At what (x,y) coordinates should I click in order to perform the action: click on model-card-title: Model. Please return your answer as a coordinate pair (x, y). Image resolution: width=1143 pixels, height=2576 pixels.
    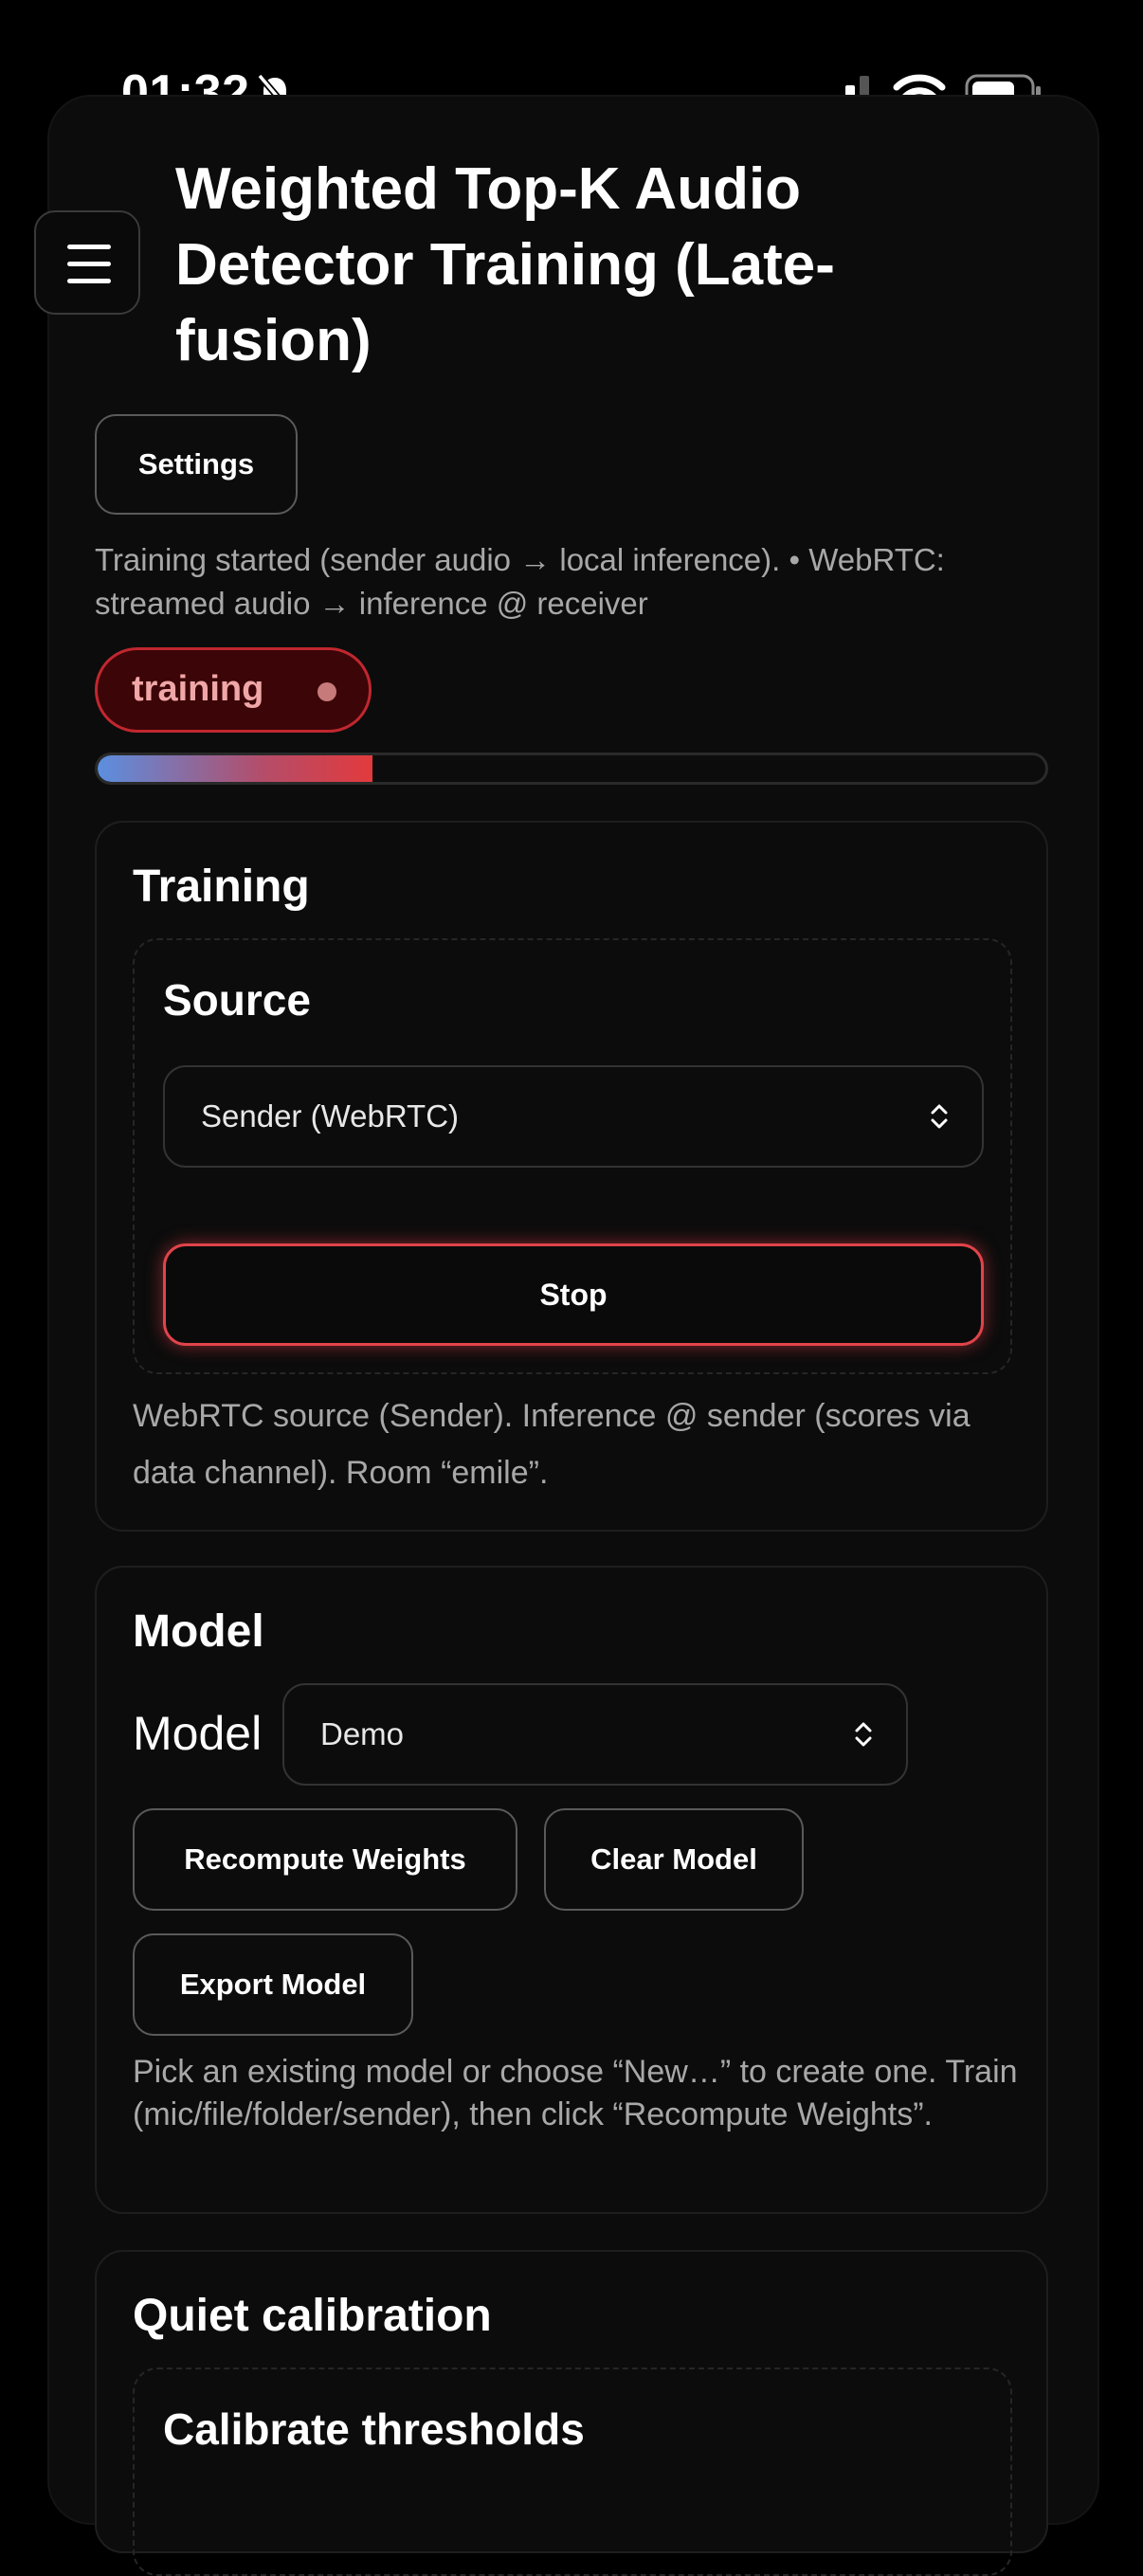
    Looking at the image, I should click on (198, 1631).